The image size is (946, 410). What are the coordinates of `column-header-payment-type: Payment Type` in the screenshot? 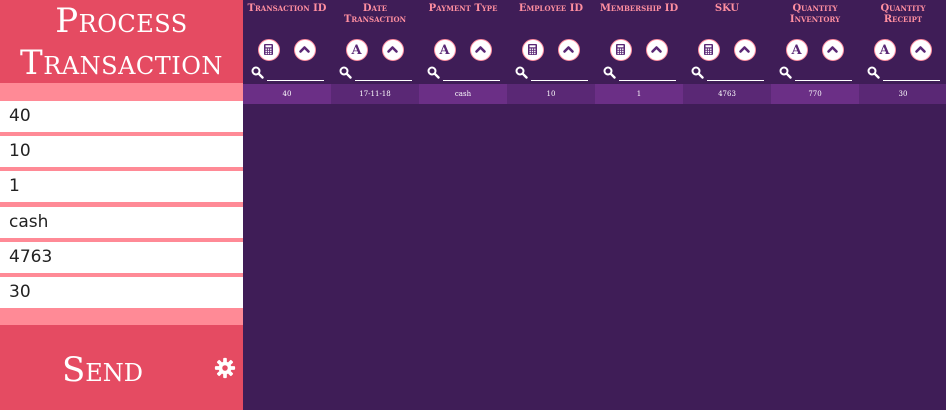 It's located at (463, 8).